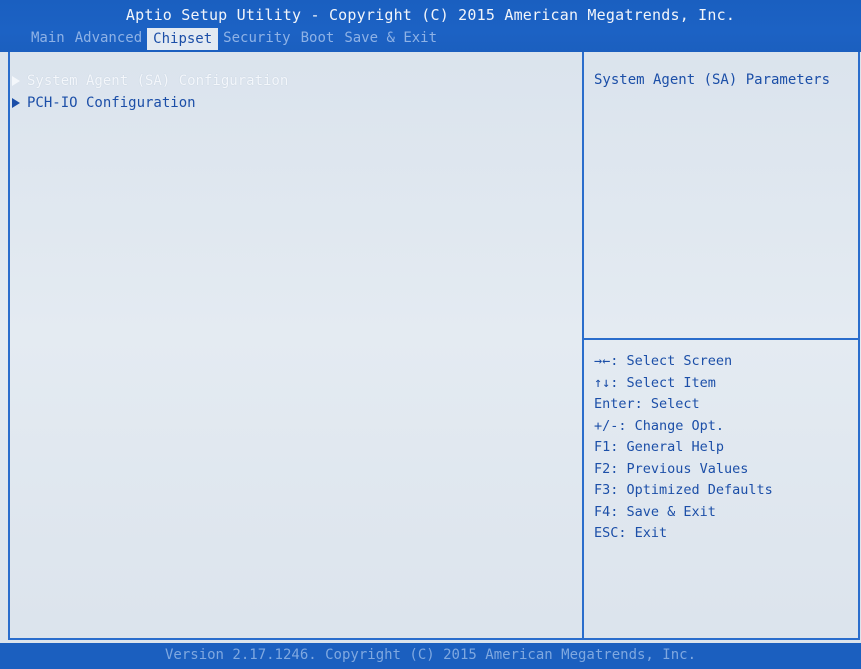 Image resolution: width=861 pixels, height=669 pixels. What do you see at coordinates (583, 345) in the screenshot?
I see `panel-divider` at bounding box center [583, 345].